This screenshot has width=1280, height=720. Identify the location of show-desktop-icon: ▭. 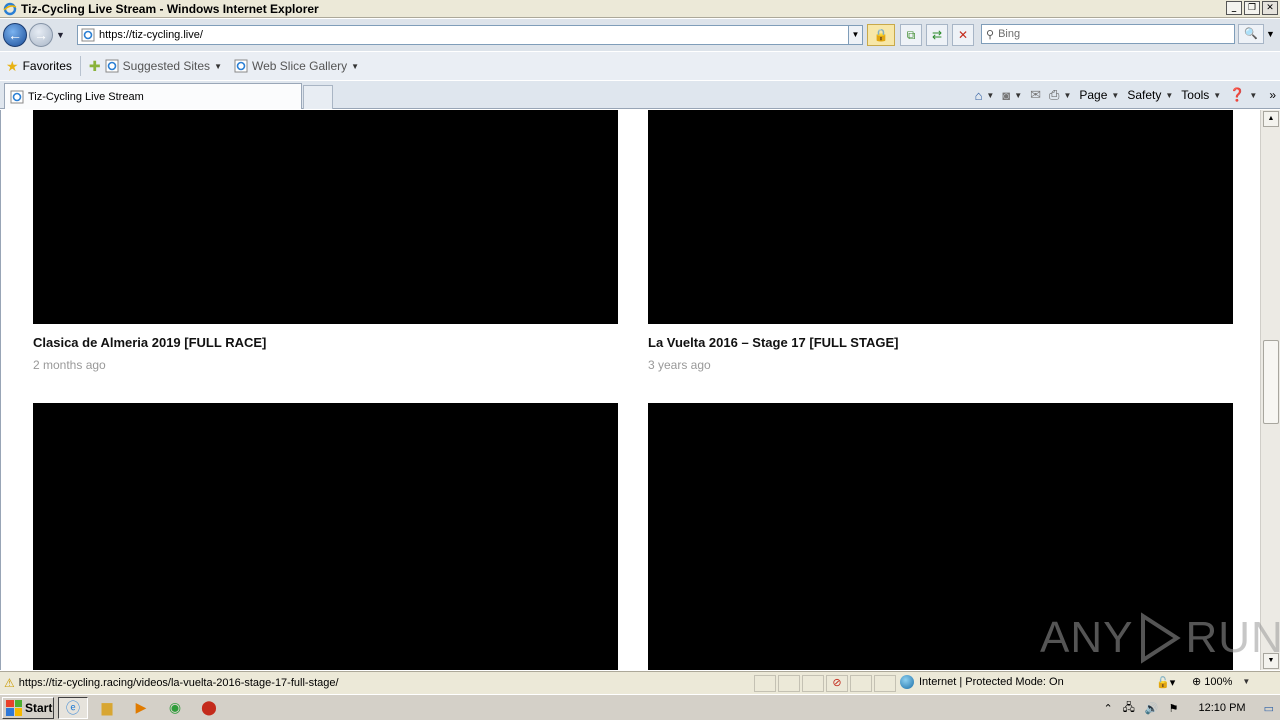
(1269, 708).